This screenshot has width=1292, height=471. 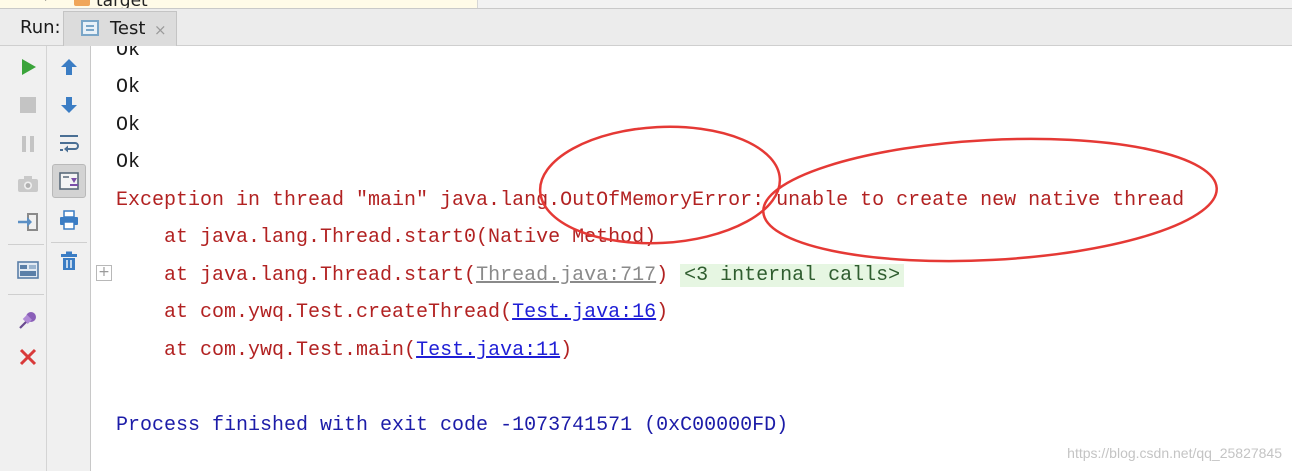 What do you see at coordinates (646, 27) in the screenshot?
I see `run-tool-window-header: Run: Test ×` at bounding box center [646, 27].